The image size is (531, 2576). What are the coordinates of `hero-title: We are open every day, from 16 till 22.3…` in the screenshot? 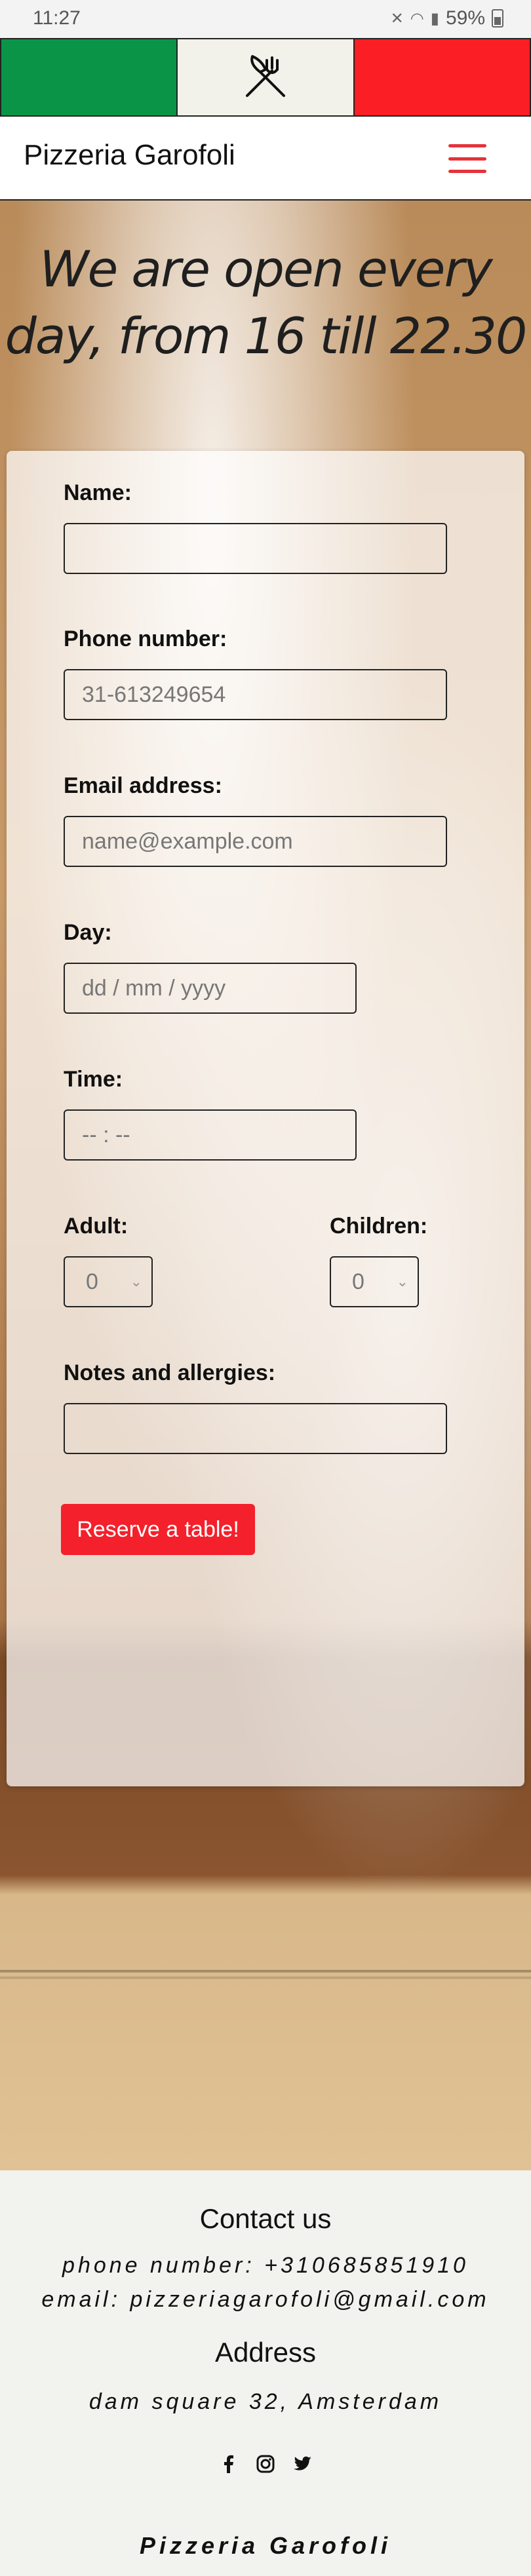 It's located at (266, 302).